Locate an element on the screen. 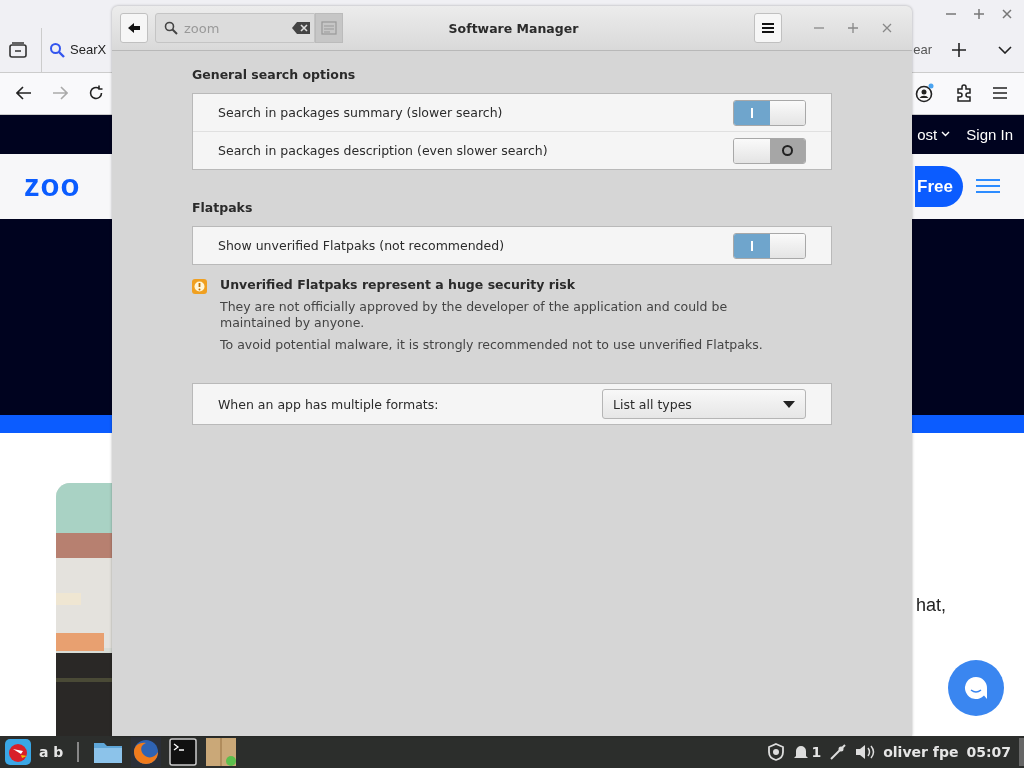 This screenshot has width=1024, height=768. back-arrow-icon is located at coordinates (134, 28).